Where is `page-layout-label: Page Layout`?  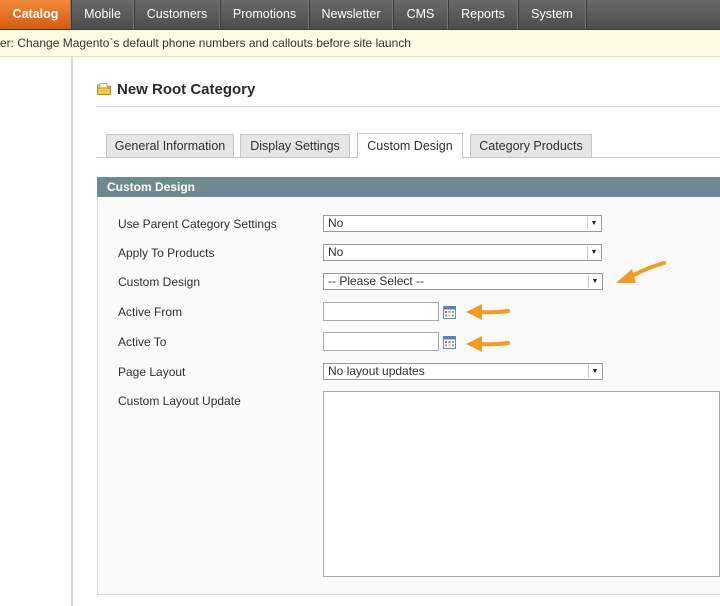 page-layout-label: Page Layout is located at coordinates (152, 372).